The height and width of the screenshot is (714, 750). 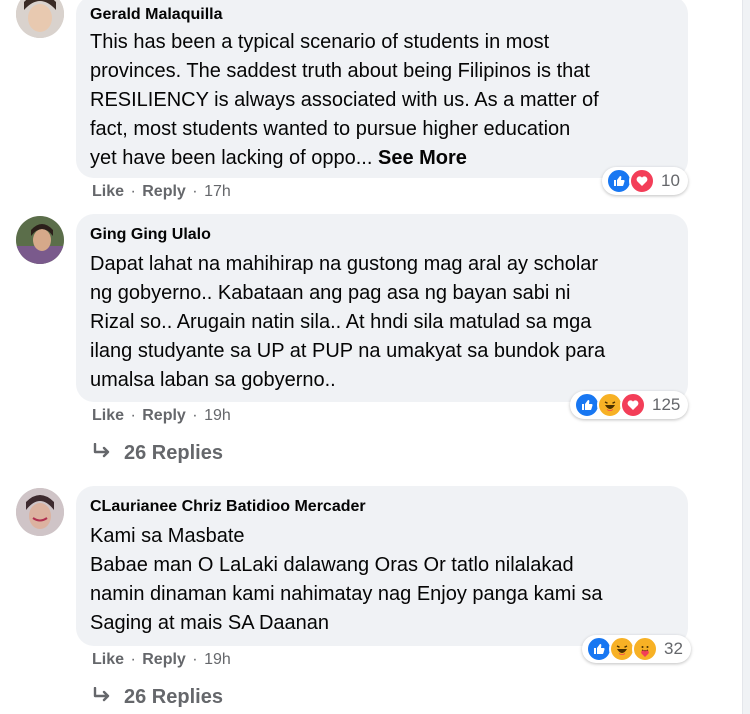 I want to click on comment-timestamp: 17h, so click(x=217, y=191).